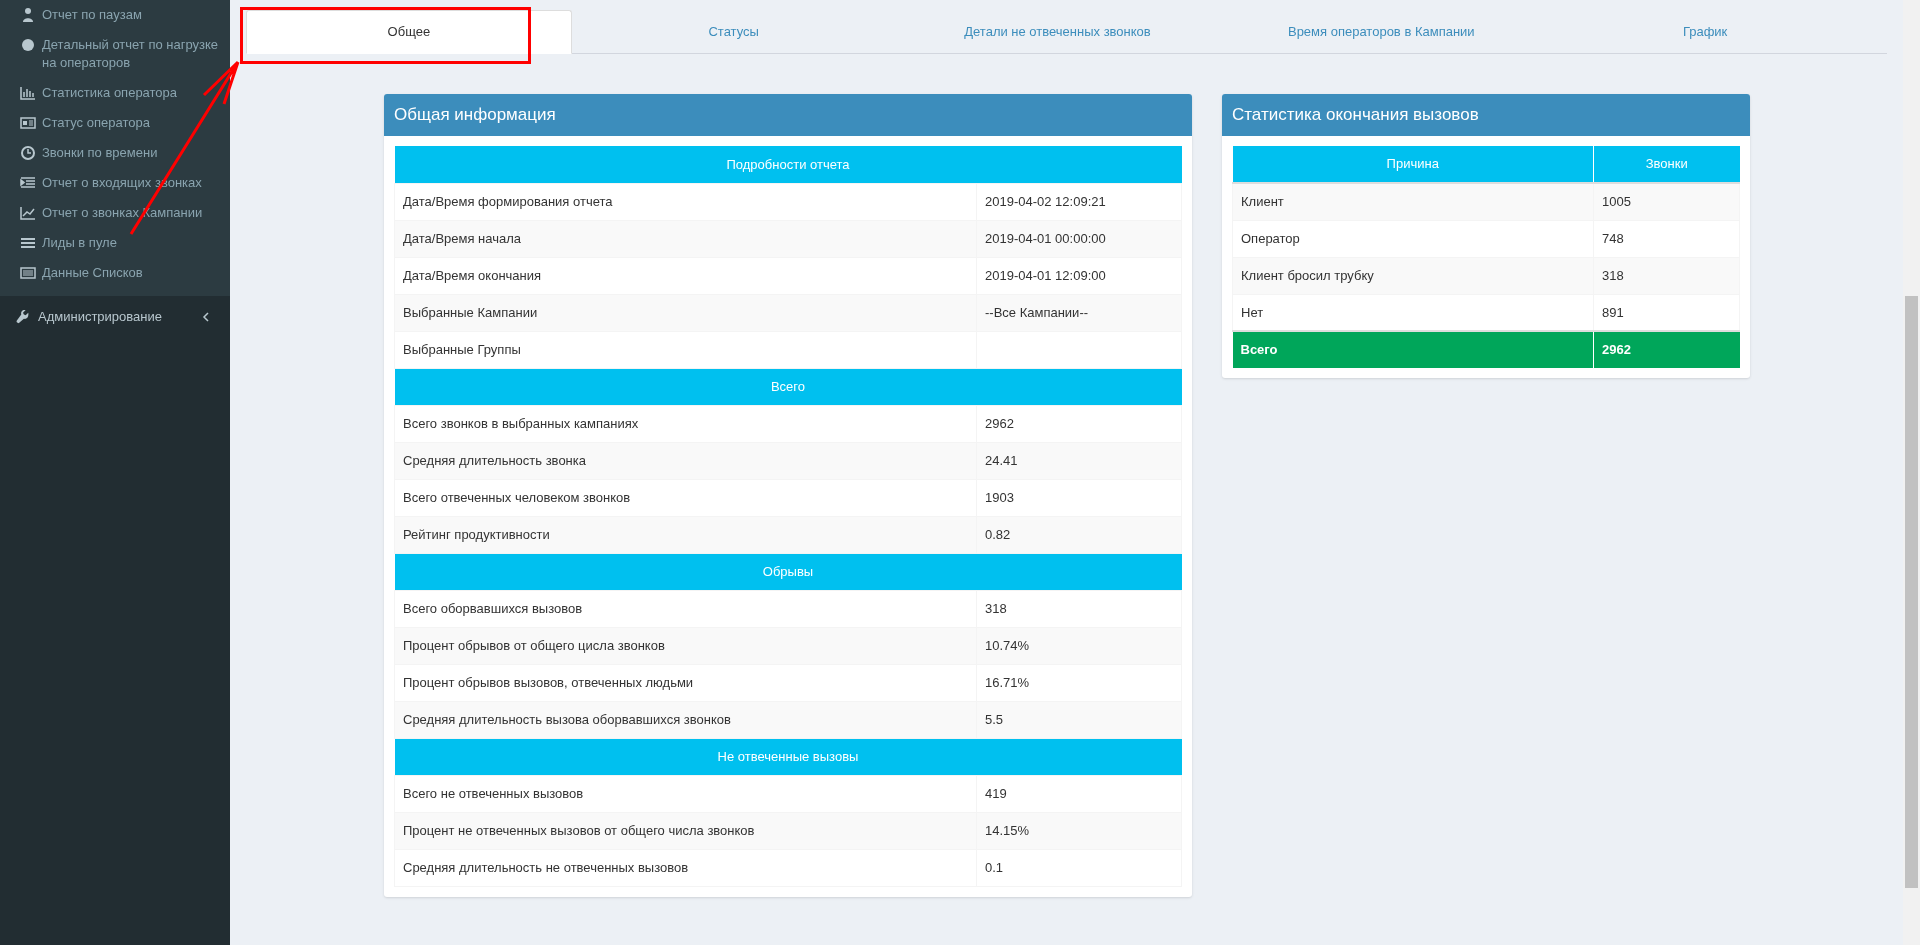 This screenshot has height=945, width=1920. Describe the element at coordinates (685, 682) in the screenshot. I see `label-cell: Процент обрывов вызовов, отвеченных людьми` at that location.